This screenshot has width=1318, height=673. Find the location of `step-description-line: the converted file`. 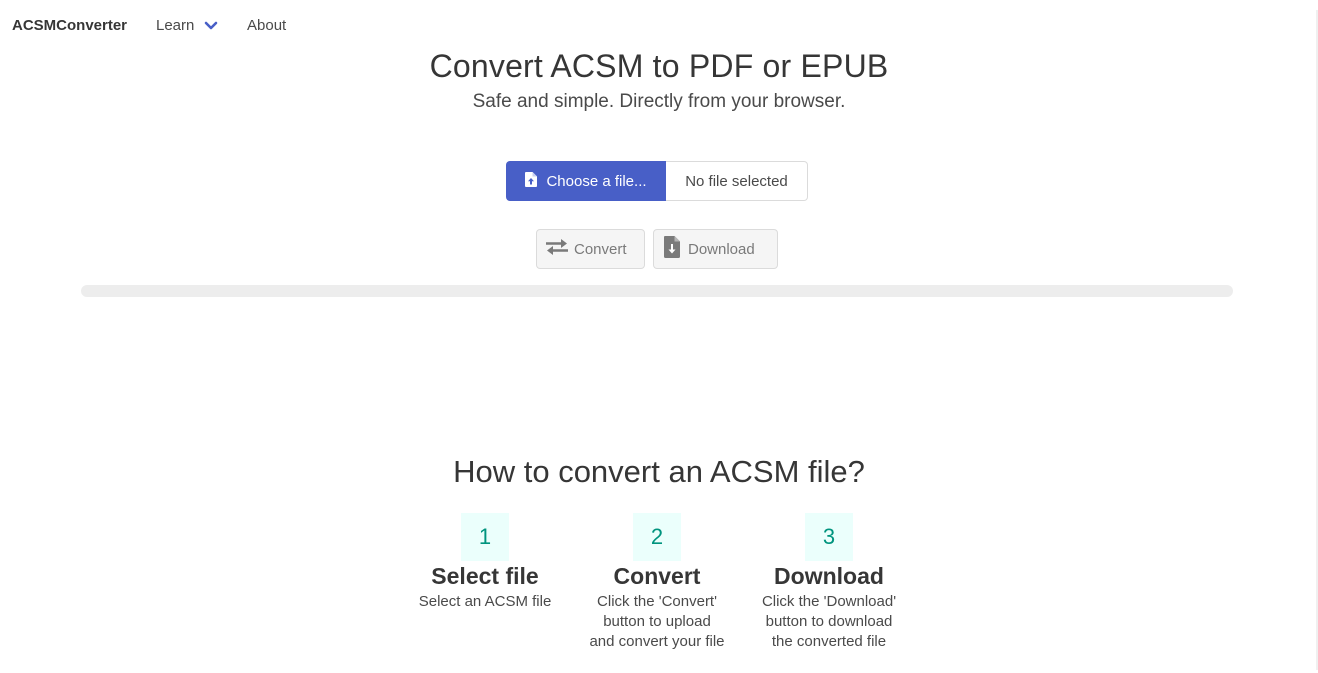

step-description-line: the converted file is located at coordinates (829, 641).